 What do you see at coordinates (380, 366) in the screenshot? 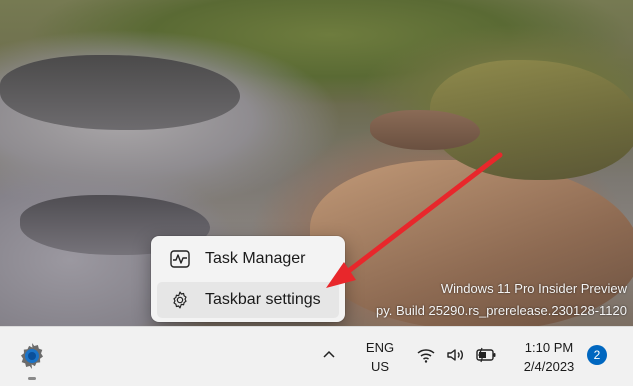
I see `language-region: US` at bounding box center [380, 366].